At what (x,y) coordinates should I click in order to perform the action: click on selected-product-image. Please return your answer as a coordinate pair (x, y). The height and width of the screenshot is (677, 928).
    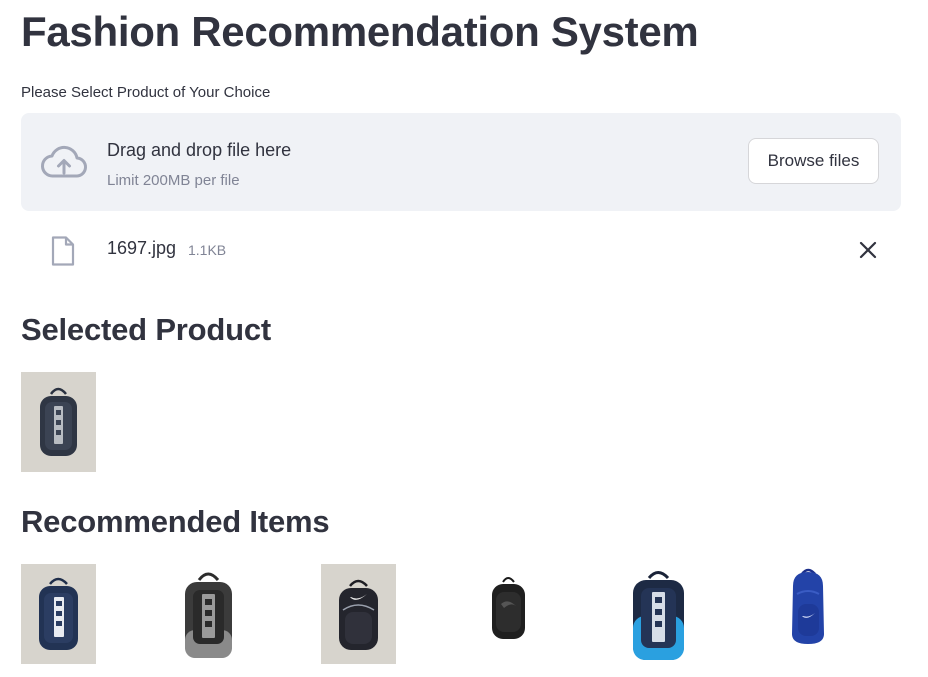
    Looking at the image, I should click on (58, 422).